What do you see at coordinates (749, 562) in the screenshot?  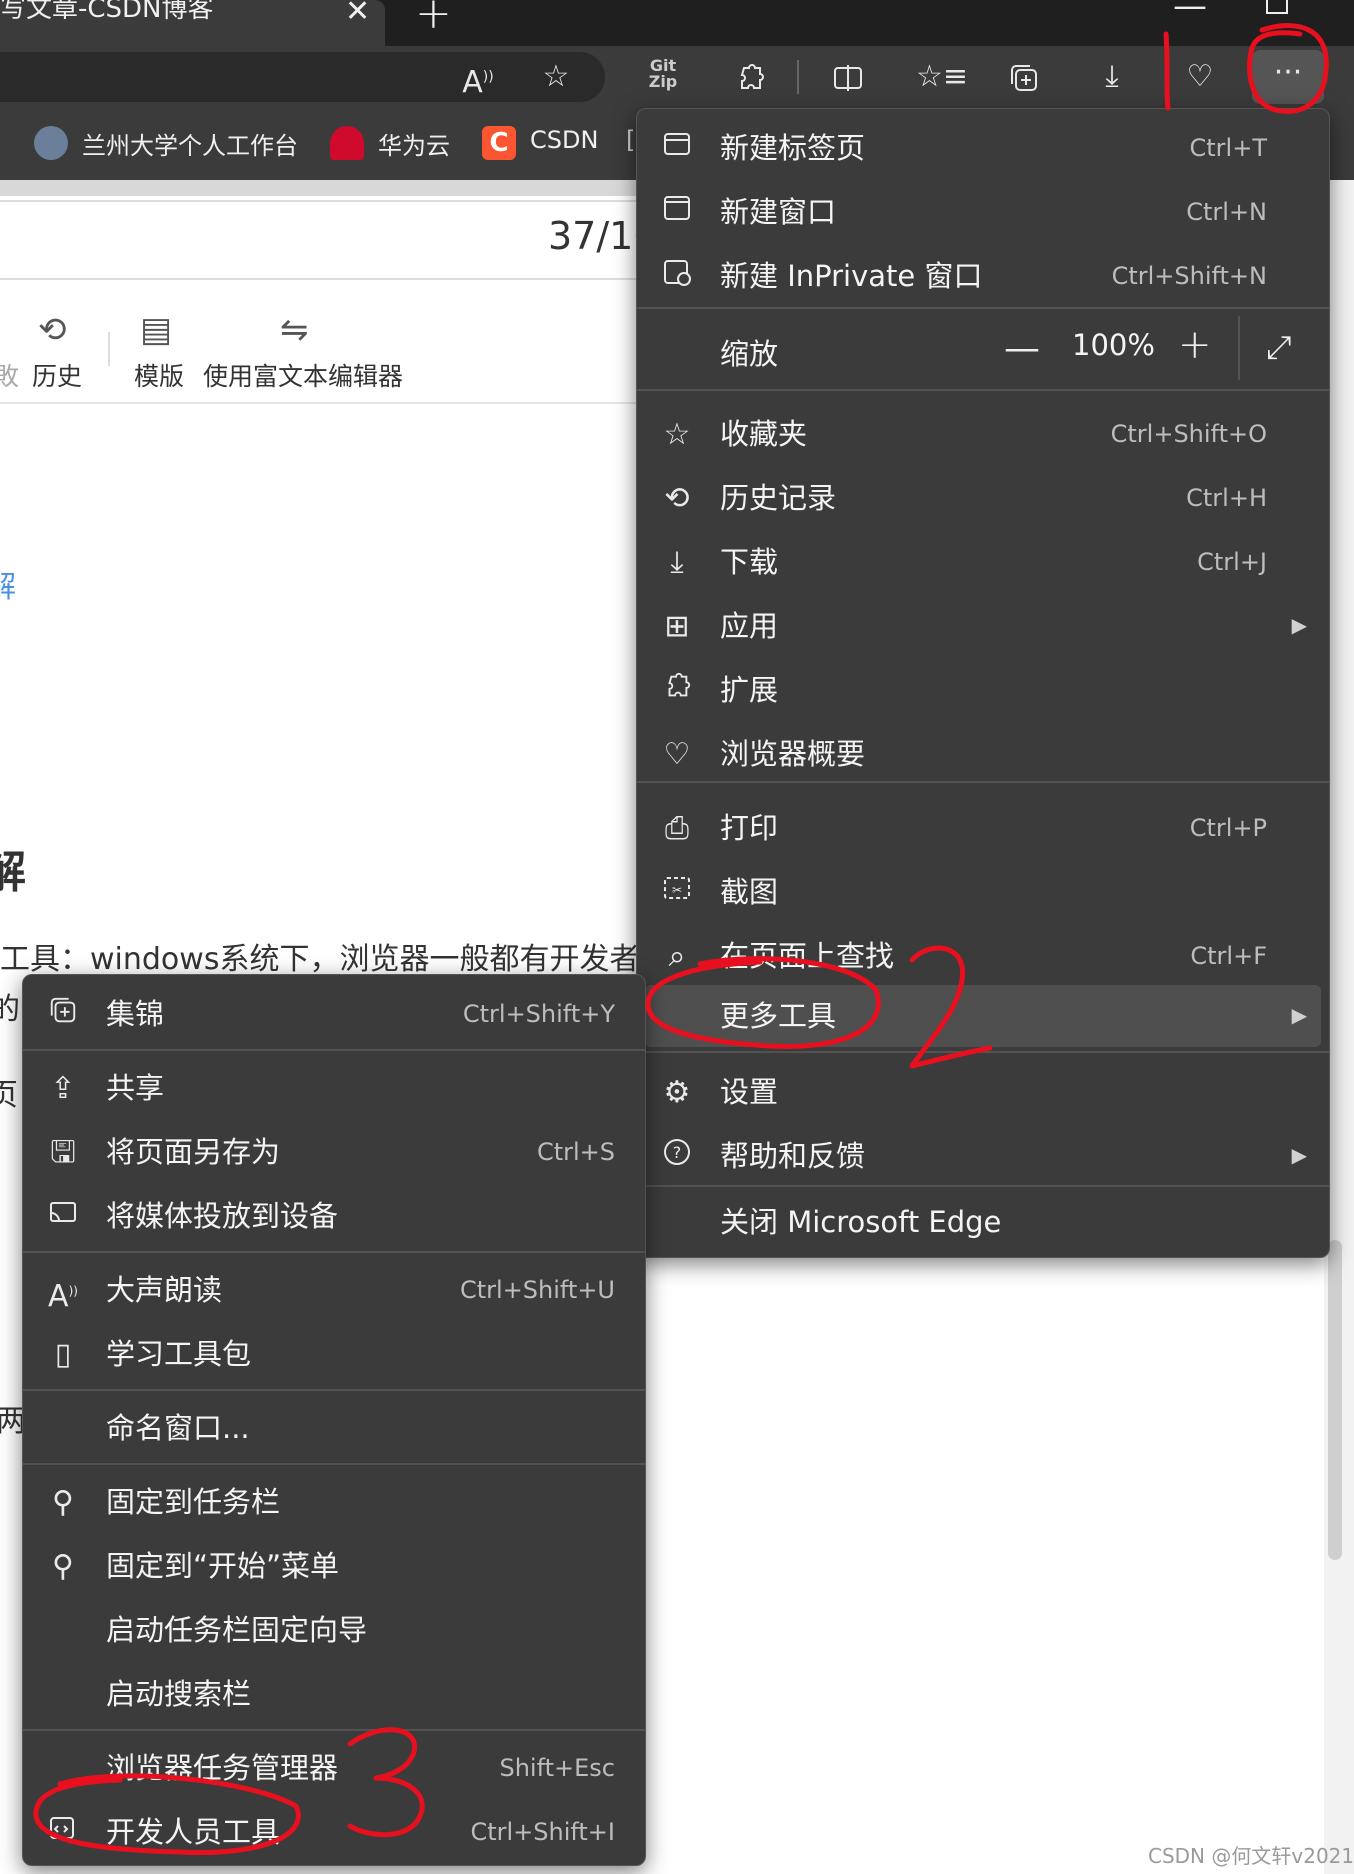 I see `menu-label: 下载` at bounding box center [749, 562].